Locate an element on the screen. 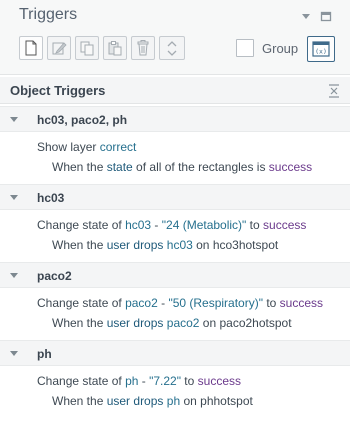  paste-trigger-button is located at coordinates (115, 48).